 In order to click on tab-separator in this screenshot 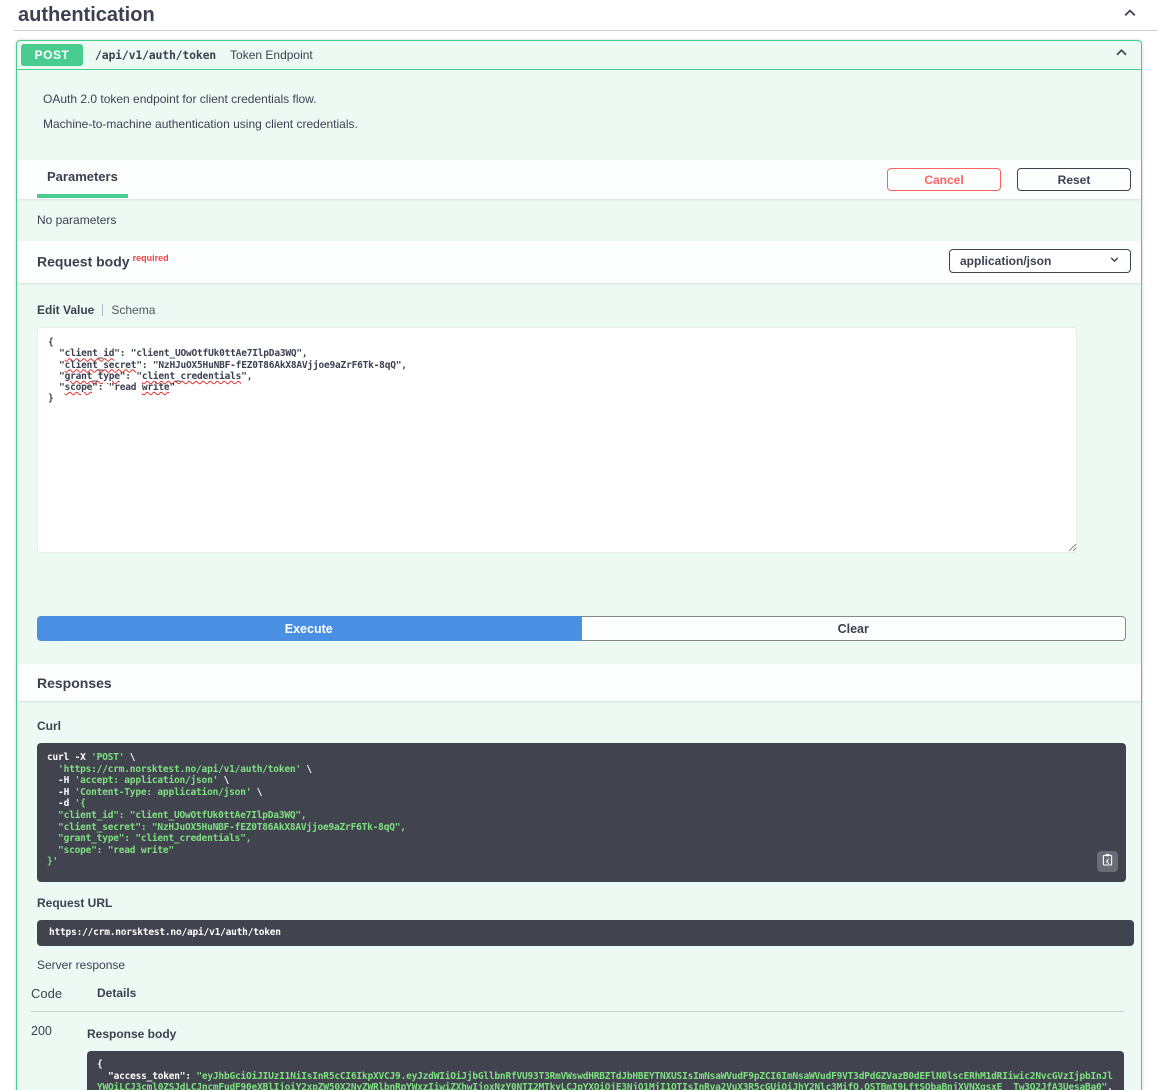, I will do `click(103, 310)`.